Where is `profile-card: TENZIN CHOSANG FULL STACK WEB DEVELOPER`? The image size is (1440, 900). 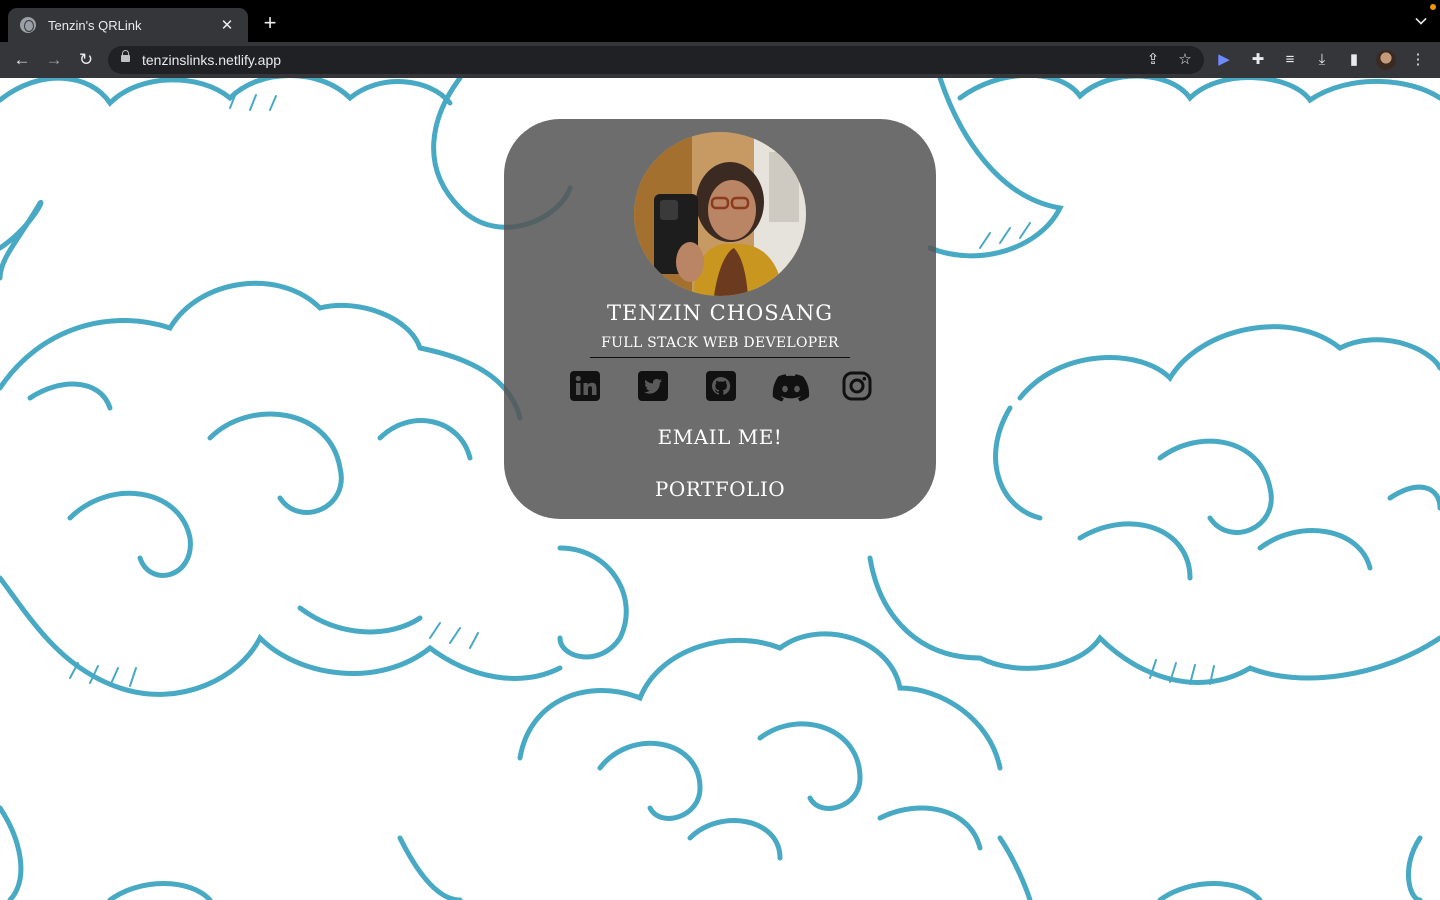
profile-card: TENZIN CHOSANG FULL STACK WEB DEVELOPER is located at coordinates (720, 319).